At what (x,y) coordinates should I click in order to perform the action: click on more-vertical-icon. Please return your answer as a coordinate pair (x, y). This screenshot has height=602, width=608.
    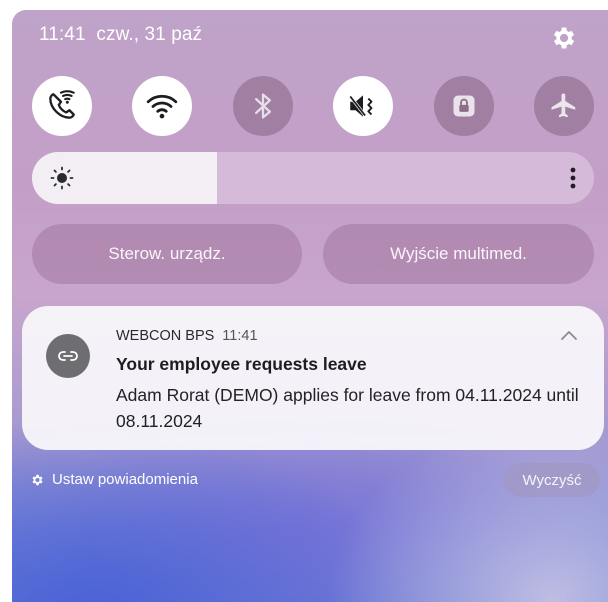
    Looking at the image, I should click on (573, 180).